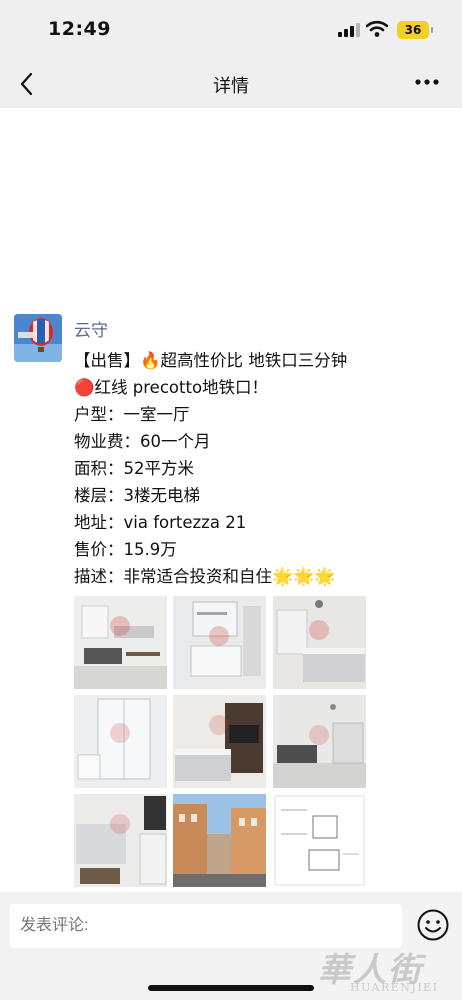 The image size is (462, 1000). What do you see at coordinates (137, 495) in the screenshot?
I see `post-line-floor: 楼层：3楼无电梯` at bounding box center [137, 495].